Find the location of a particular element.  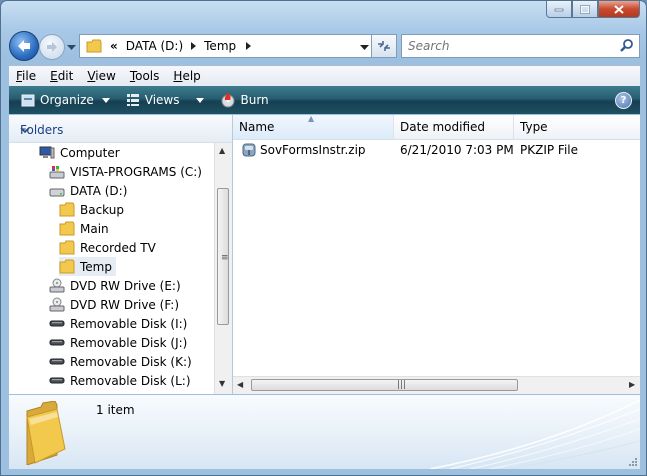

tree-item-computer: Computer is located at coordinates (79, 152).